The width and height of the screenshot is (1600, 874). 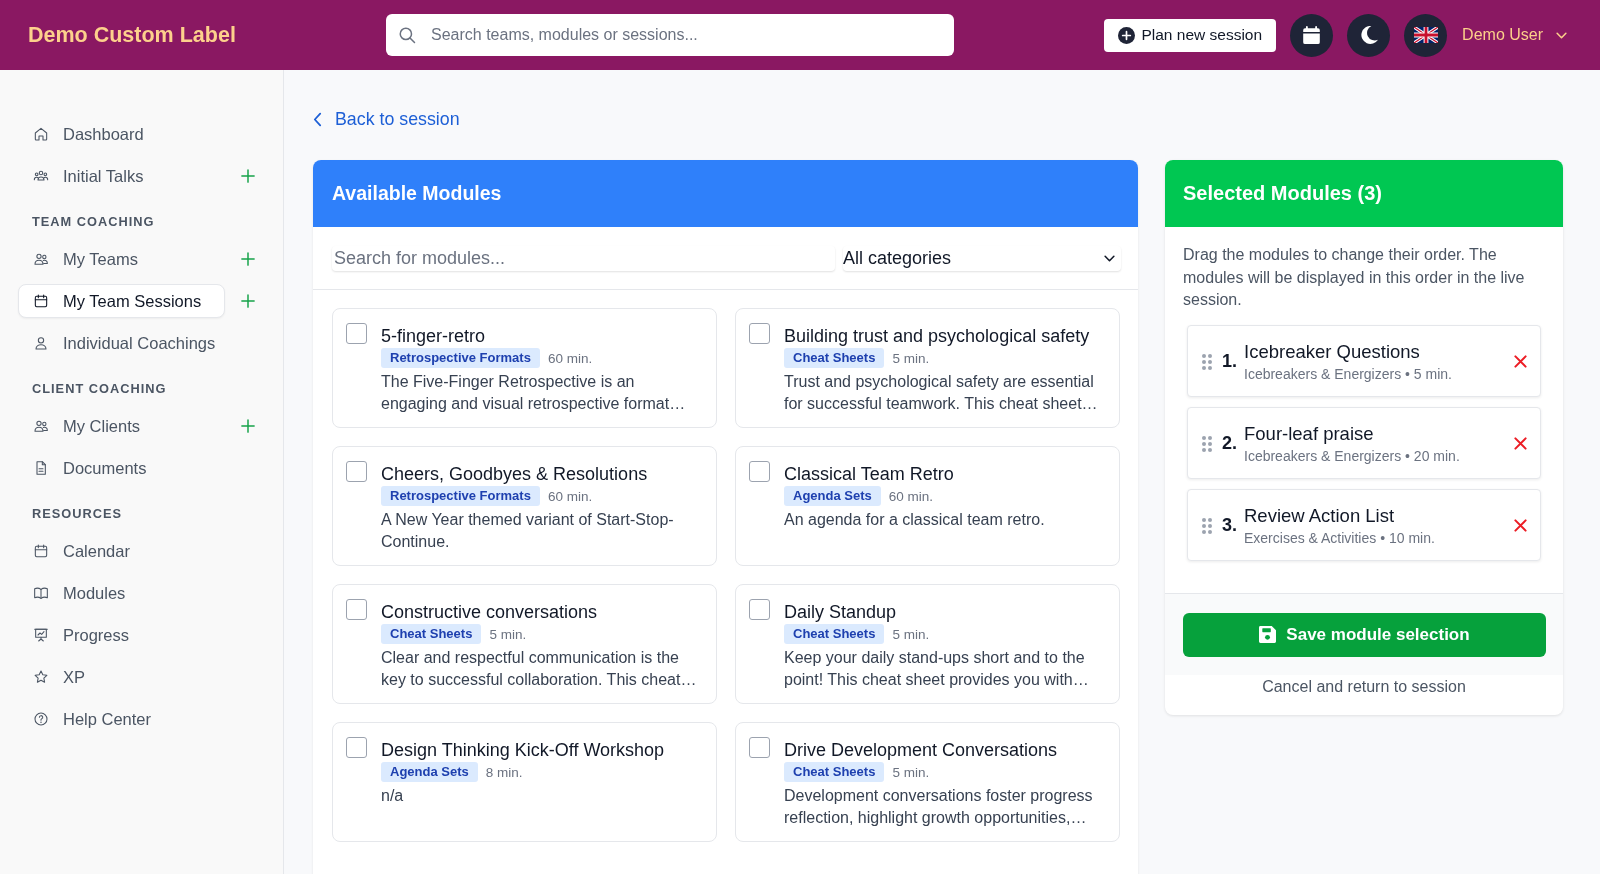 I want to click on sidebar-item: XP, so click(x=121, y=677).